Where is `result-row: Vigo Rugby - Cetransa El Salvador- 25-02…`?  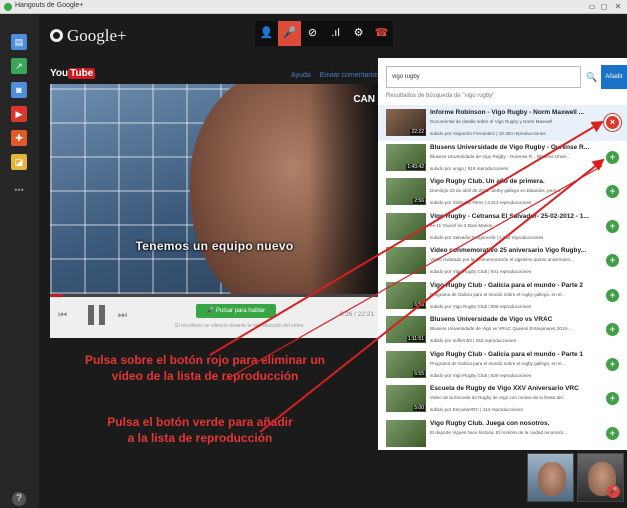
result-row: Vigo Rugby - Cetransa El Salvador- 25-02… is located at coordinates (502, 227).